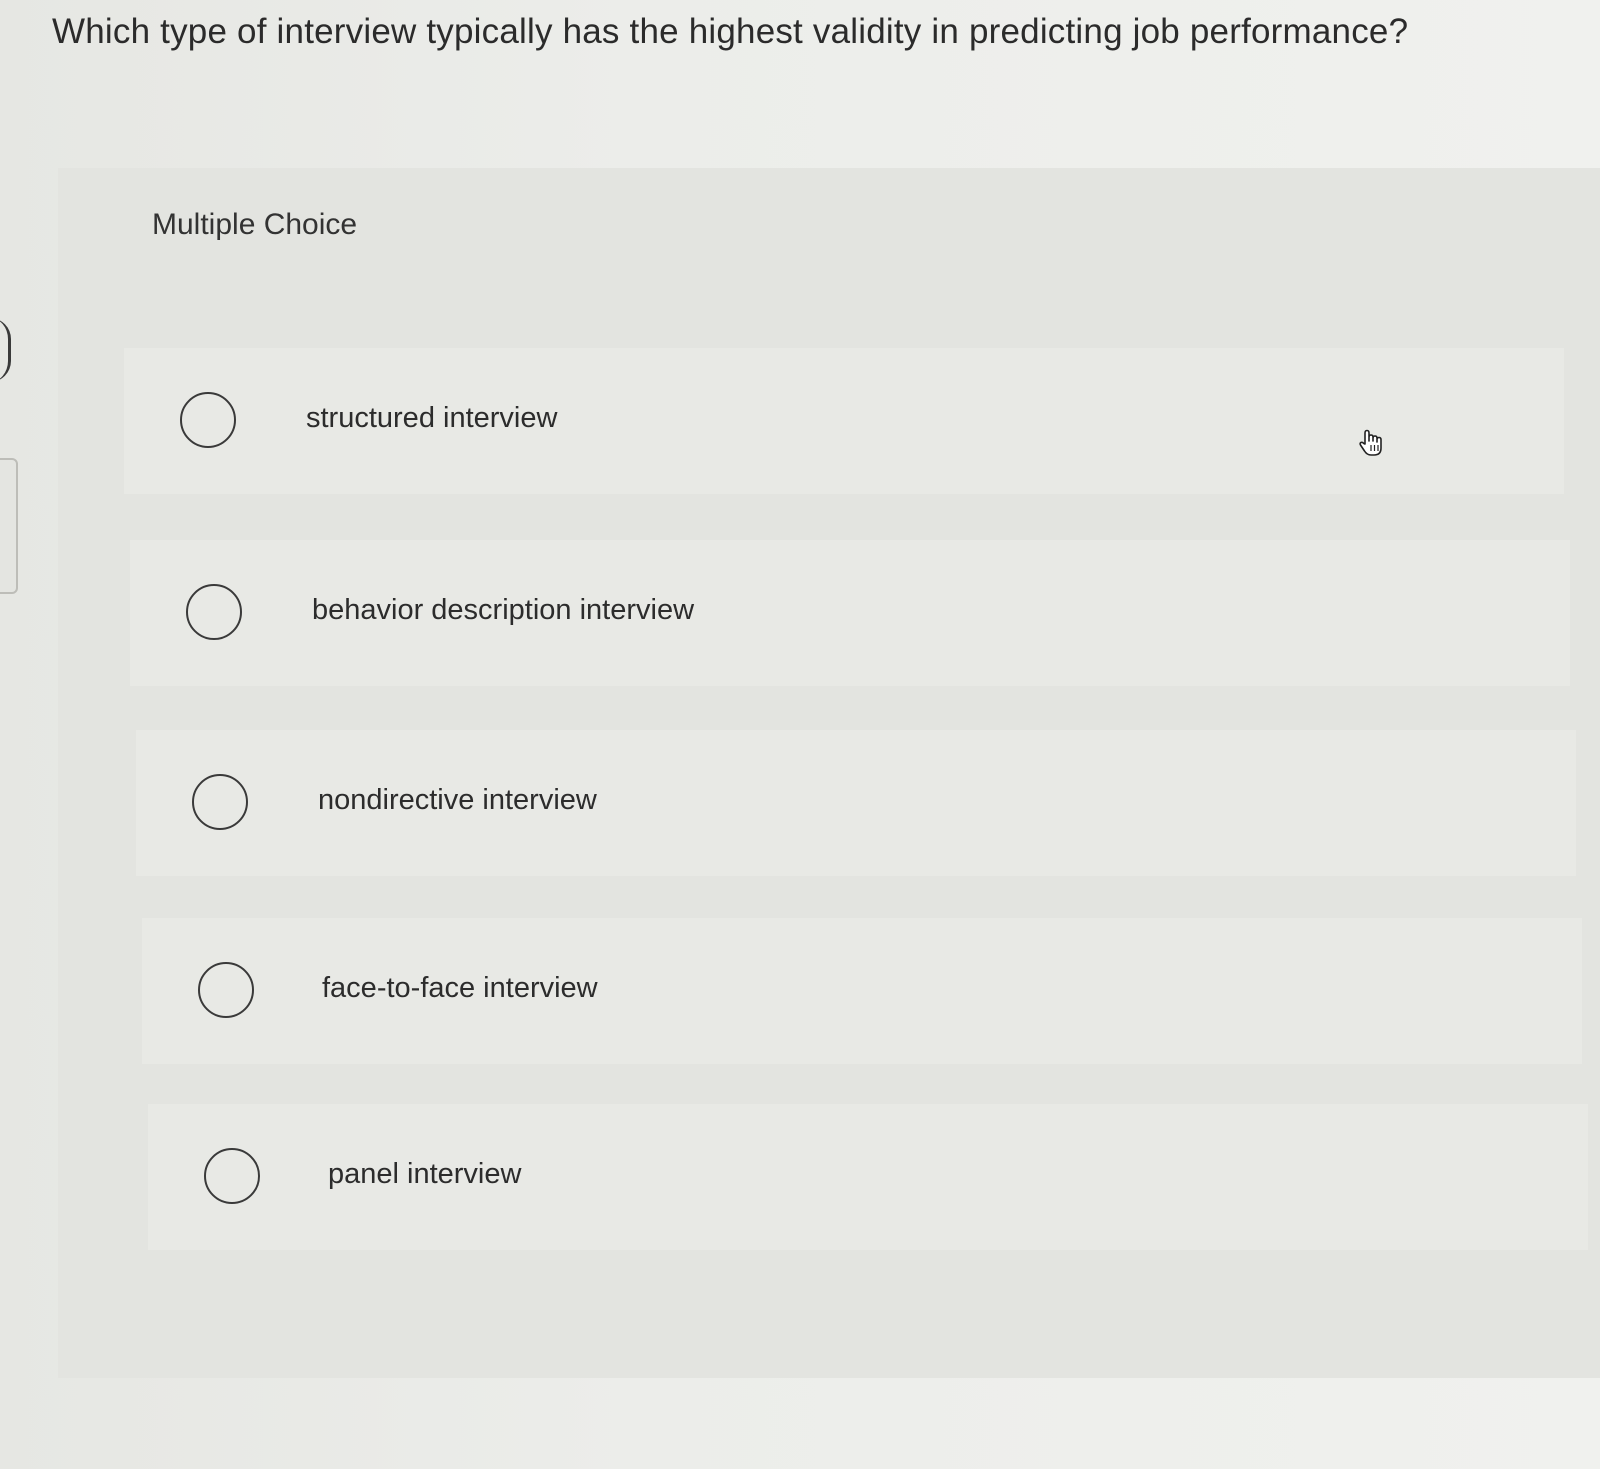 This screenshot has height=1469, width=1600. I want to click on option-label: face-to-face interview, so click(460, 988).